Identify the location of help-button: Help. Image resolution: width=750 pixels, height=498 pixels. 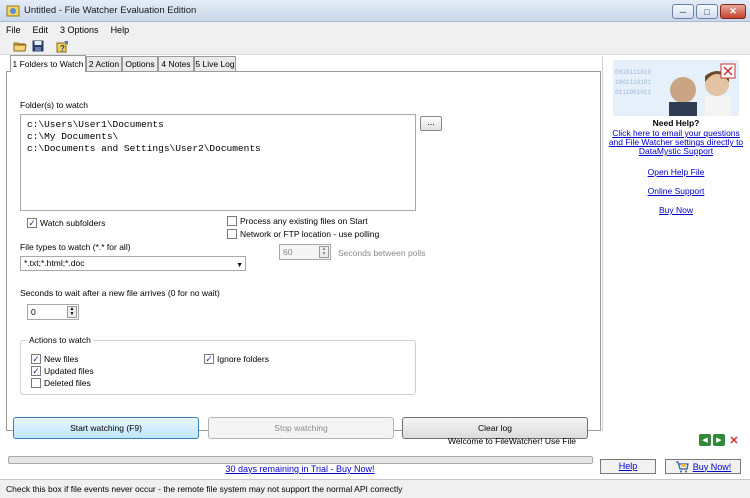
(628, 466).